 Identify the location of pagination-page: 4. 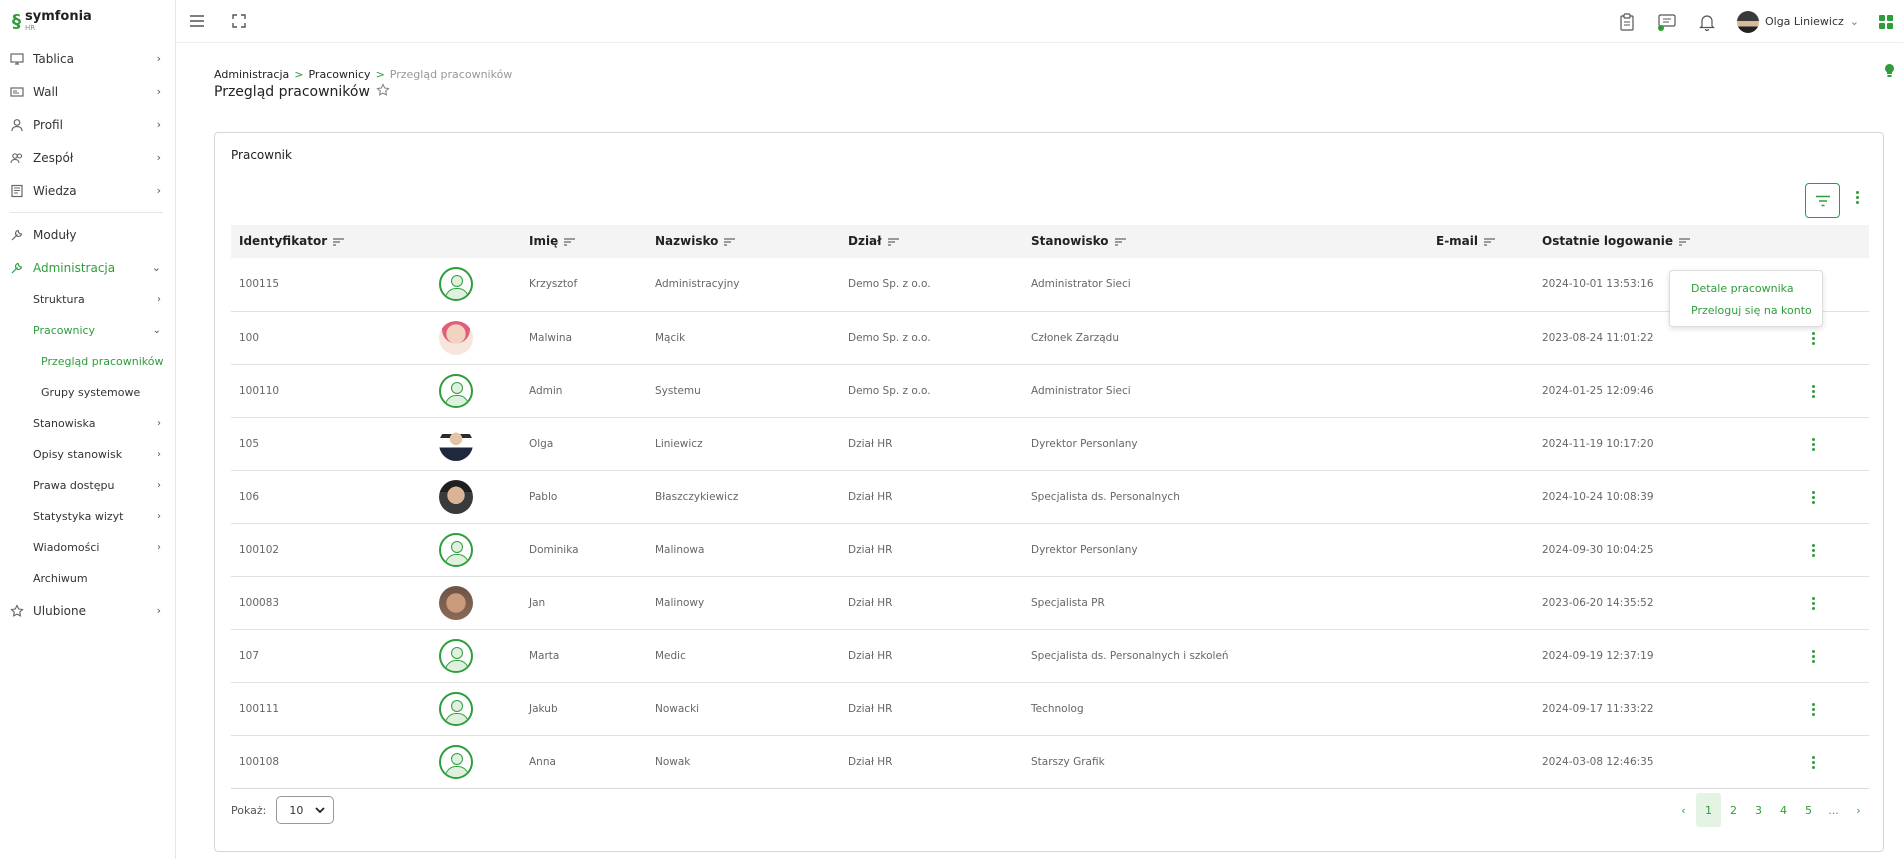
(1783, 810).